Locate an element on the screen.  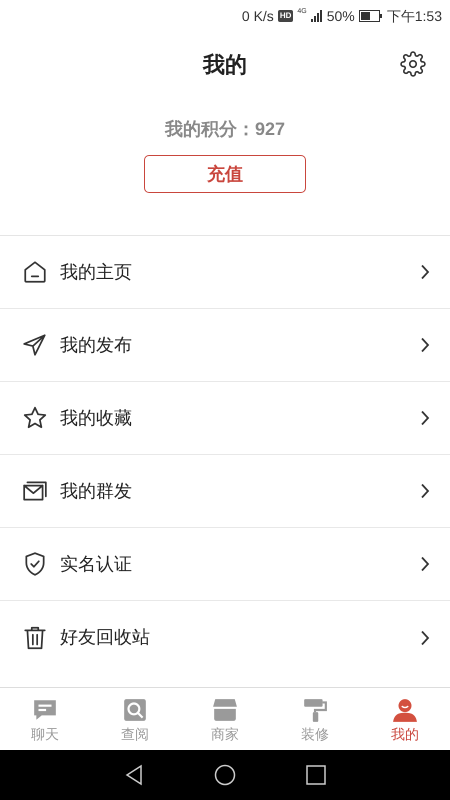
points-label: 我的积分：927 is located at coordinates (225, 129).